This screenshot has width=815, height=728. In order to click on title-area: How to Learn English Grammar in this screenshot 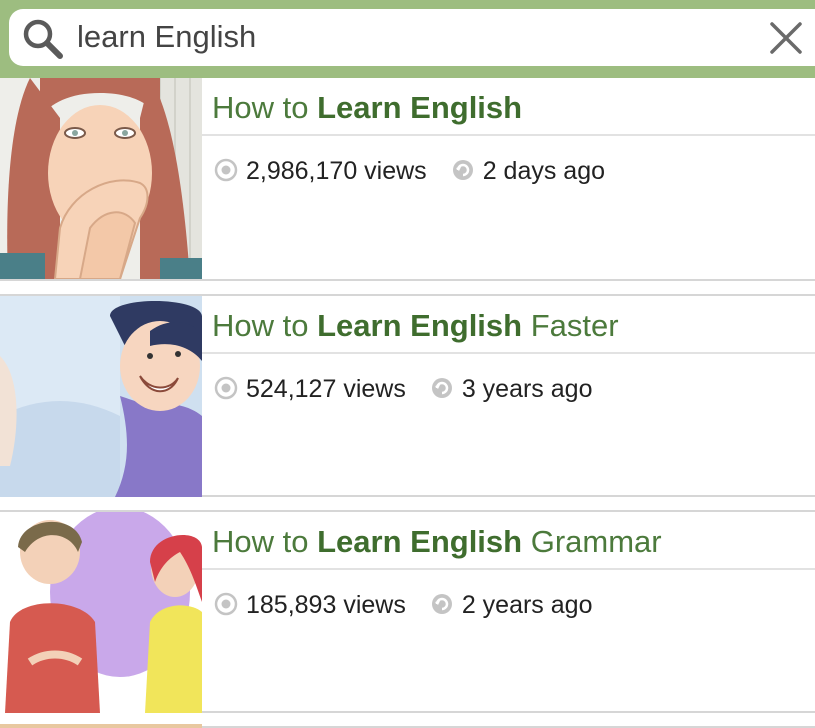, I will do `click(508, 541)`.